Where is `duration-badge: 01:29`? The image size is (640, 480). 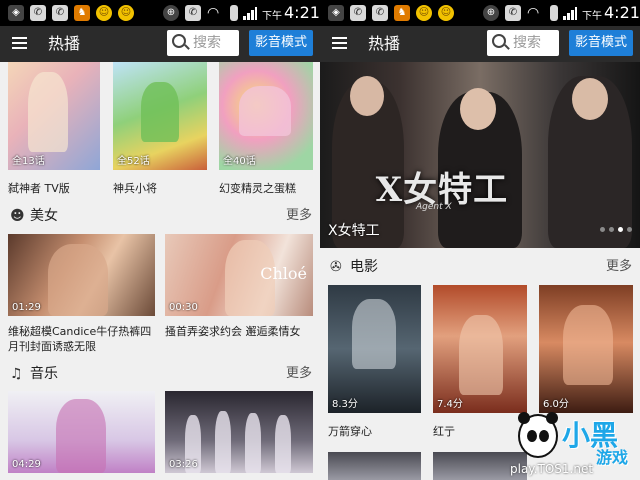
duration-badge: 01:29 is located at coordinates (26, 307).